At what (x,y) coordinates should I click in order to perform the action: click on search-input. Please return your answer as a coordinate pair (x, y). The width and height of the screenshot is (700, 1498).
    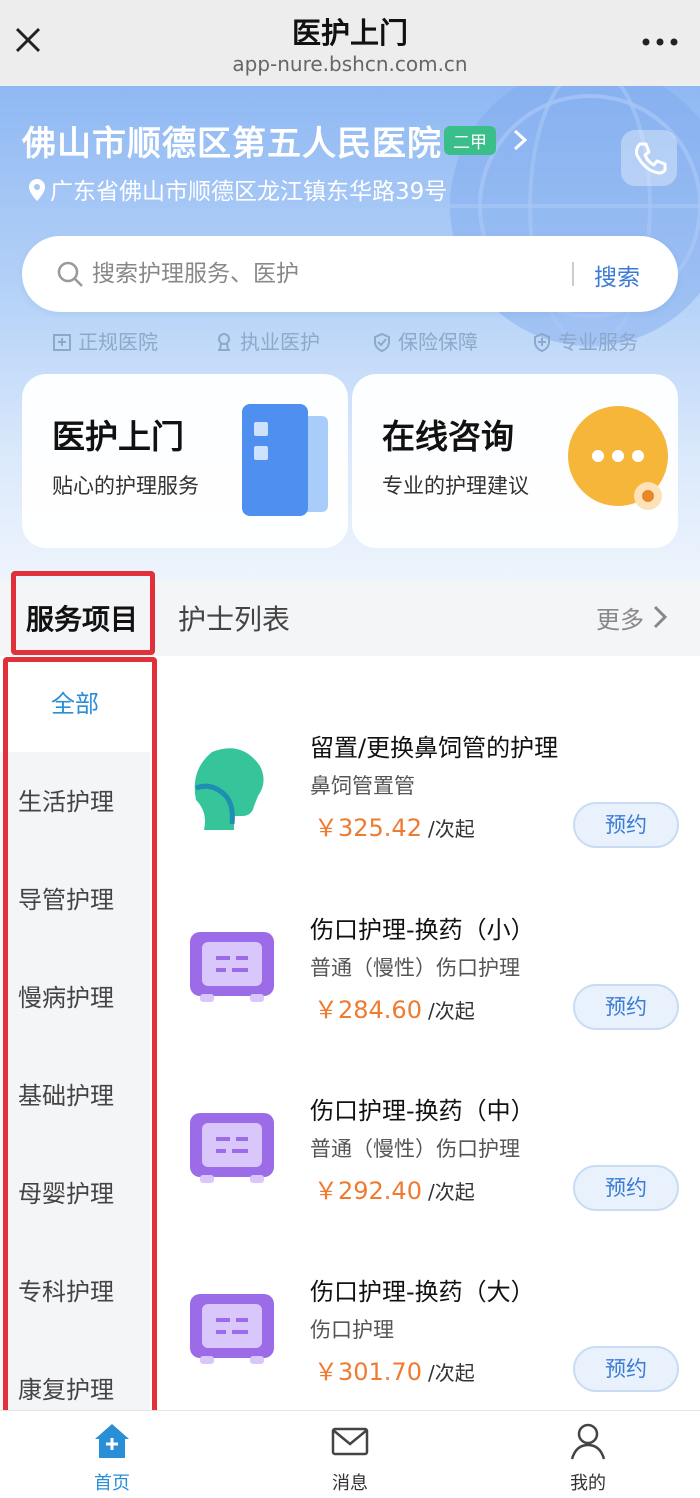
    Looking at the image, I should click on (317, 274).